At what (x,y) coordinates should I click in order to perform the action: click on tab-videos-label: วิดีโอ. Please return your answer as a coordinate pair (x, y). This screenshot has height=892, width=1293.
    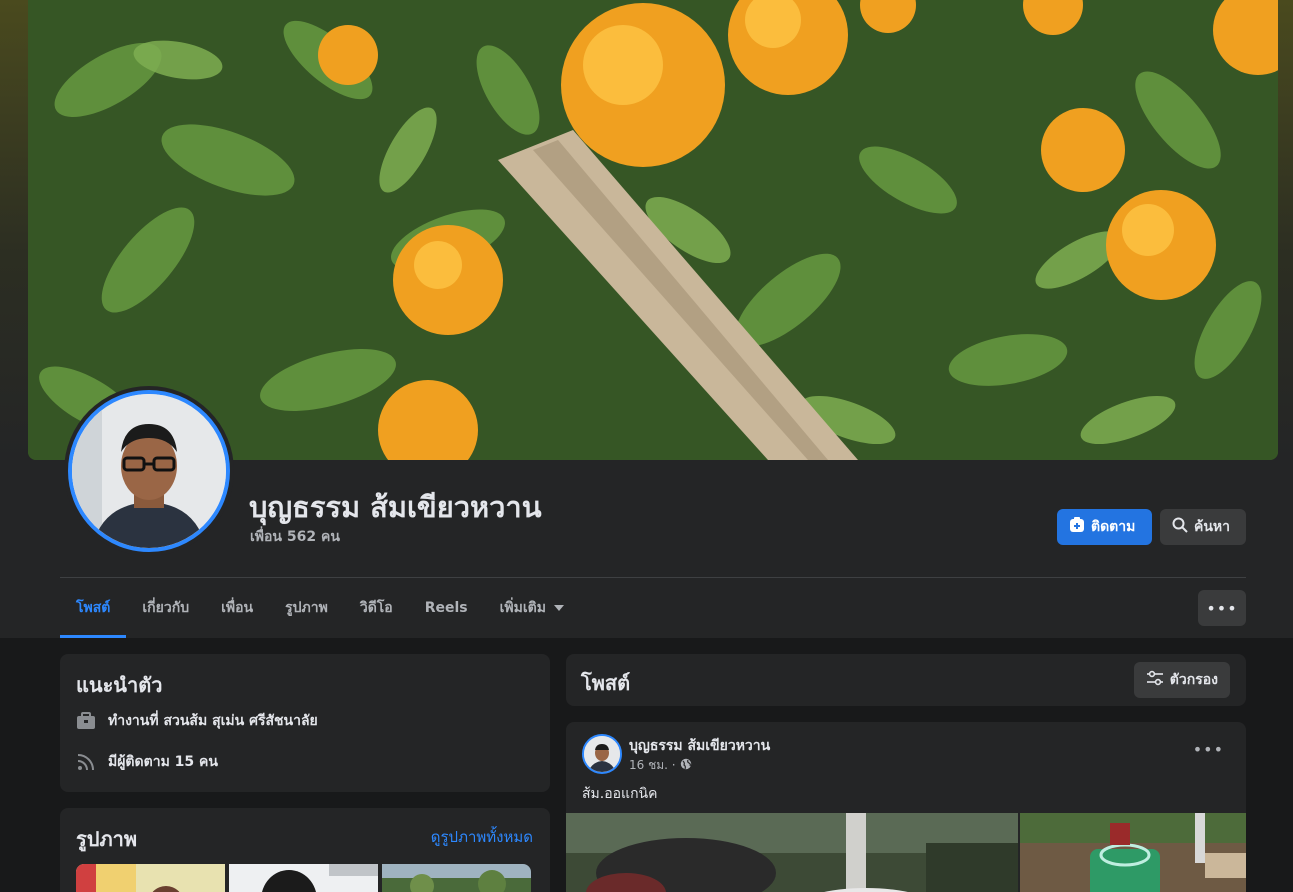
    Looking at the image, I should click on (376, 608).